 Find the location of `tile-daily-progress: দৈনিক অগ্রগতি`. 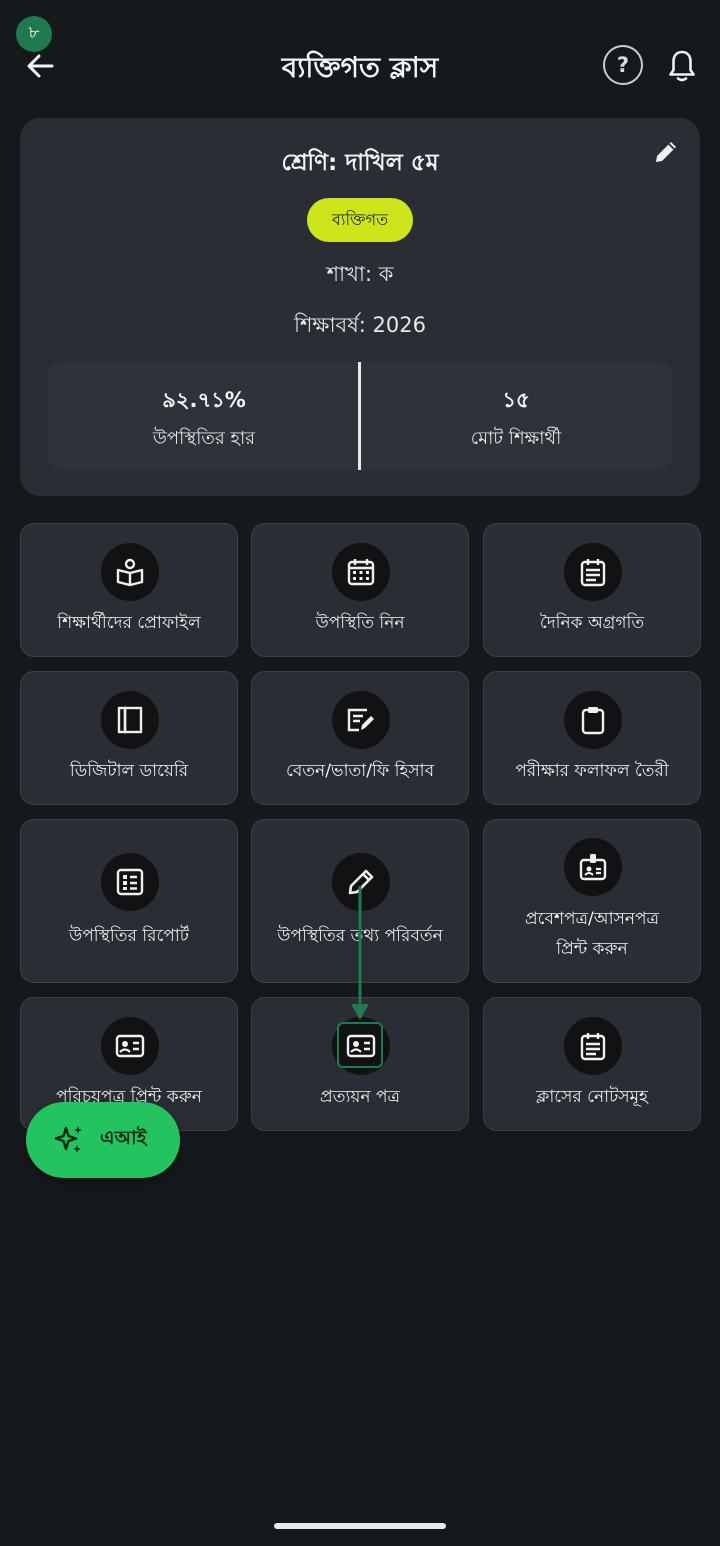

tile-daily-progress: দৈনিক অগ্রগতি is located at coordinates (592, 590).